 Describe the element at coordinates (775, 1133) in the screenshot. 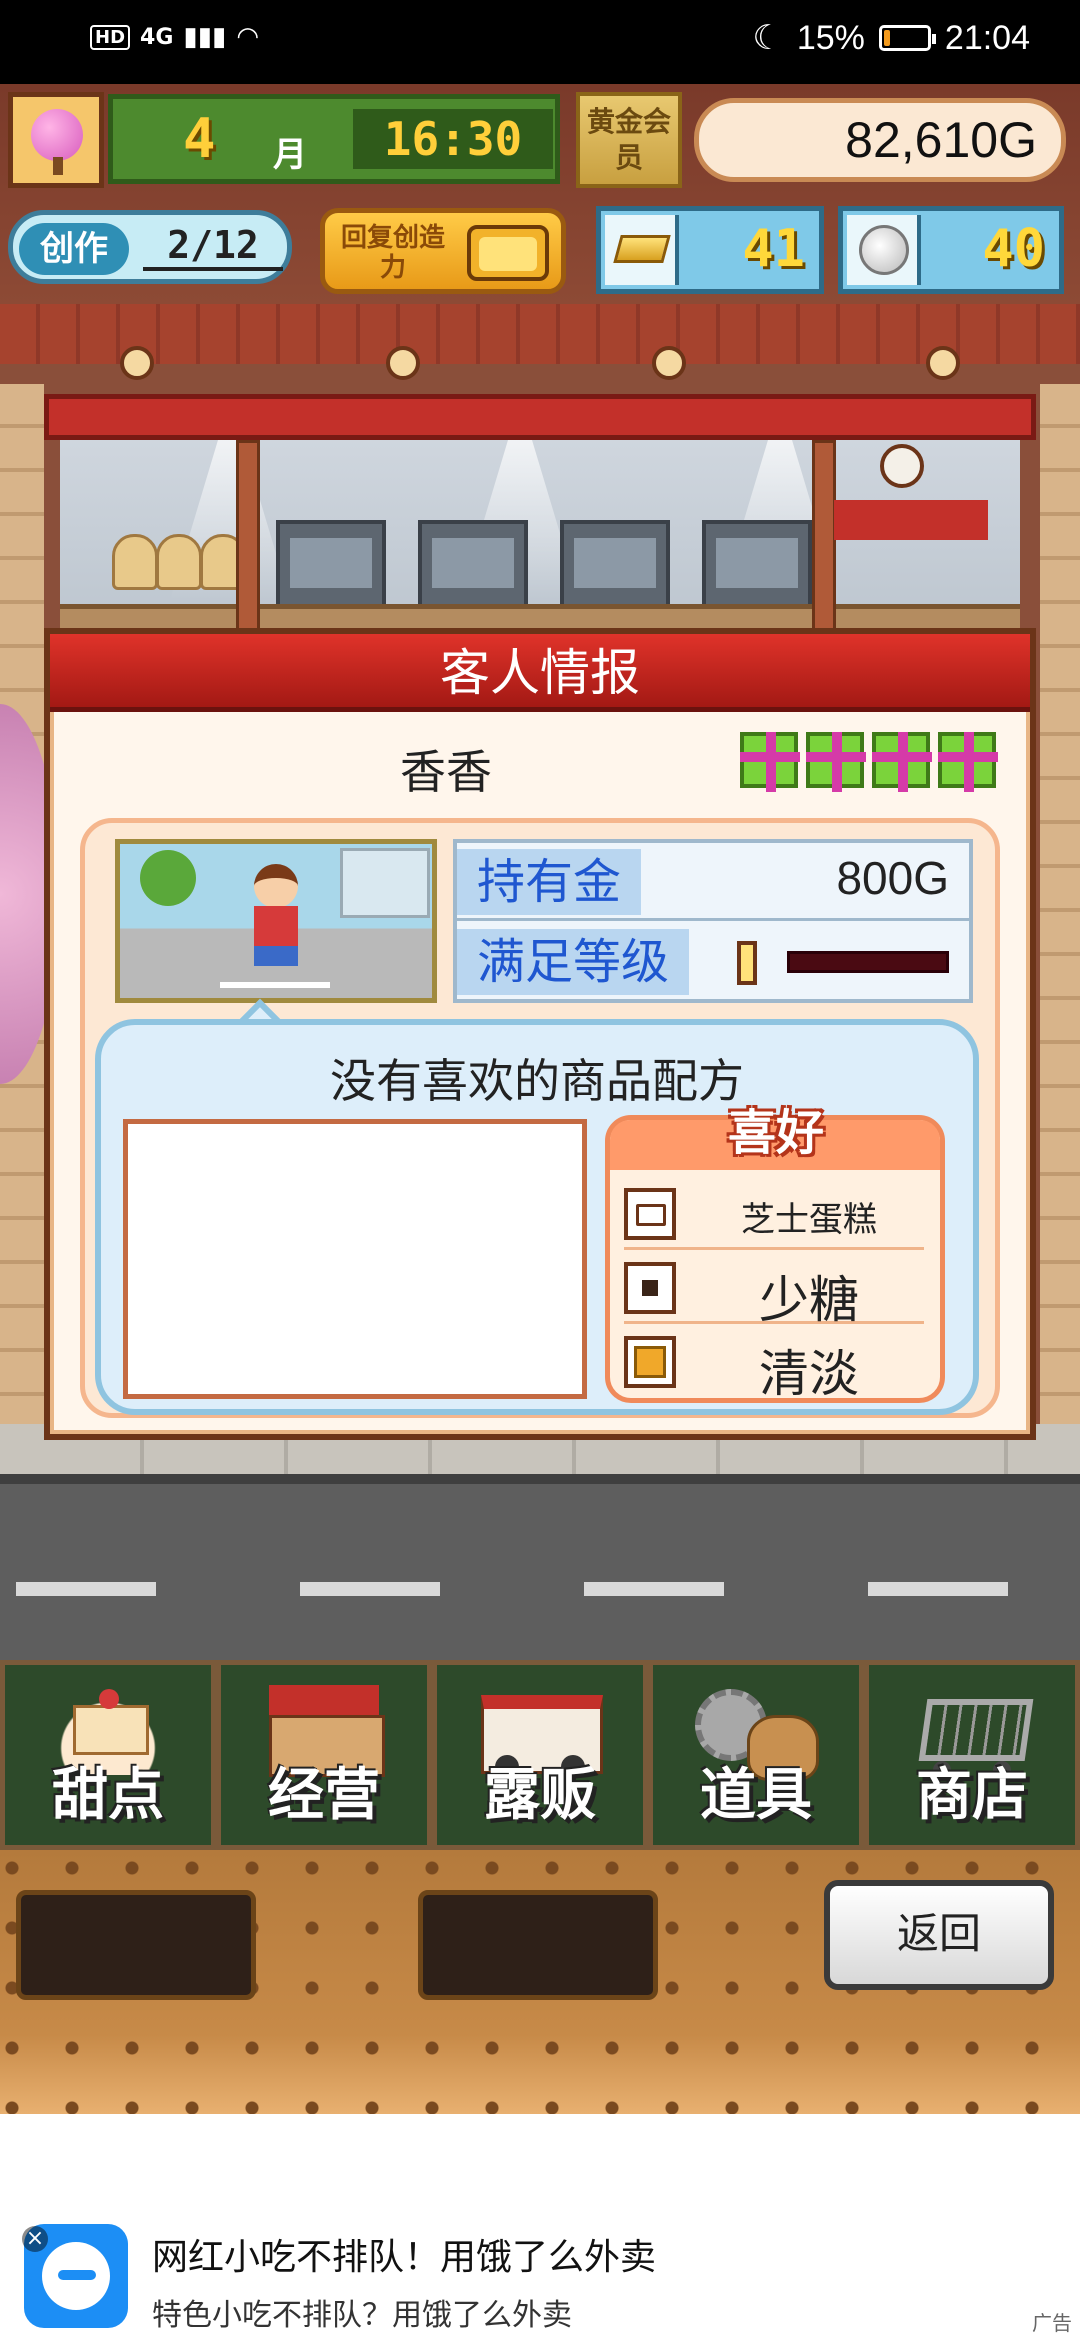

I see `preferences-title: 喜好` at that location.